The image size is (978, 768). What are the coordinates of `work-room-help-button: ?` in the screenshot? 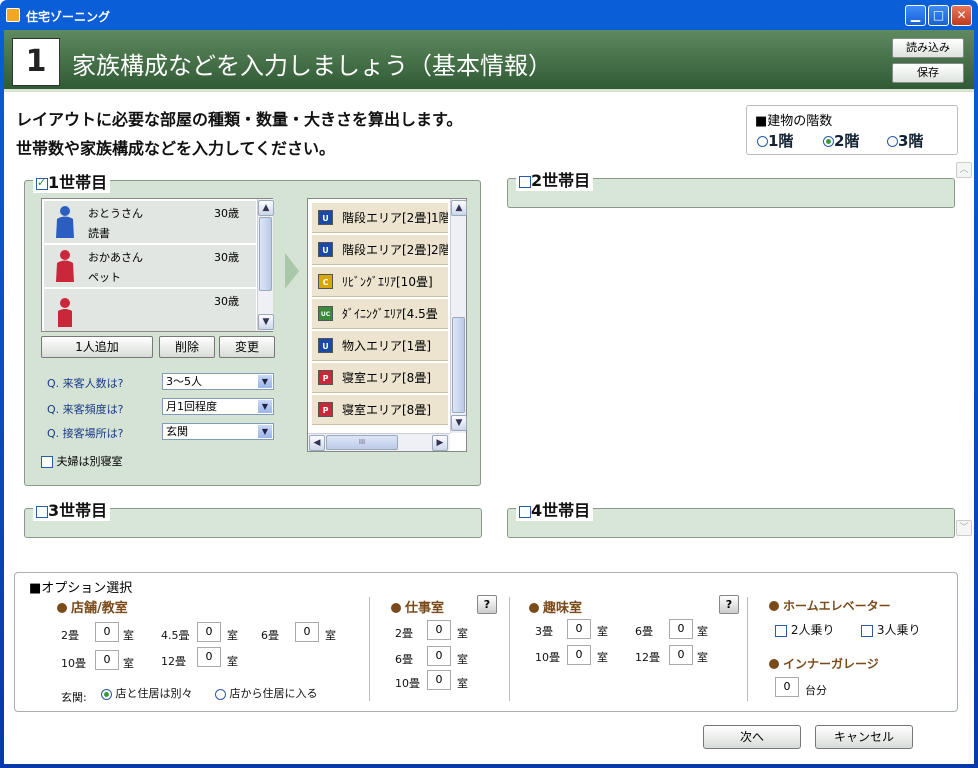 It's located at (487, 604).